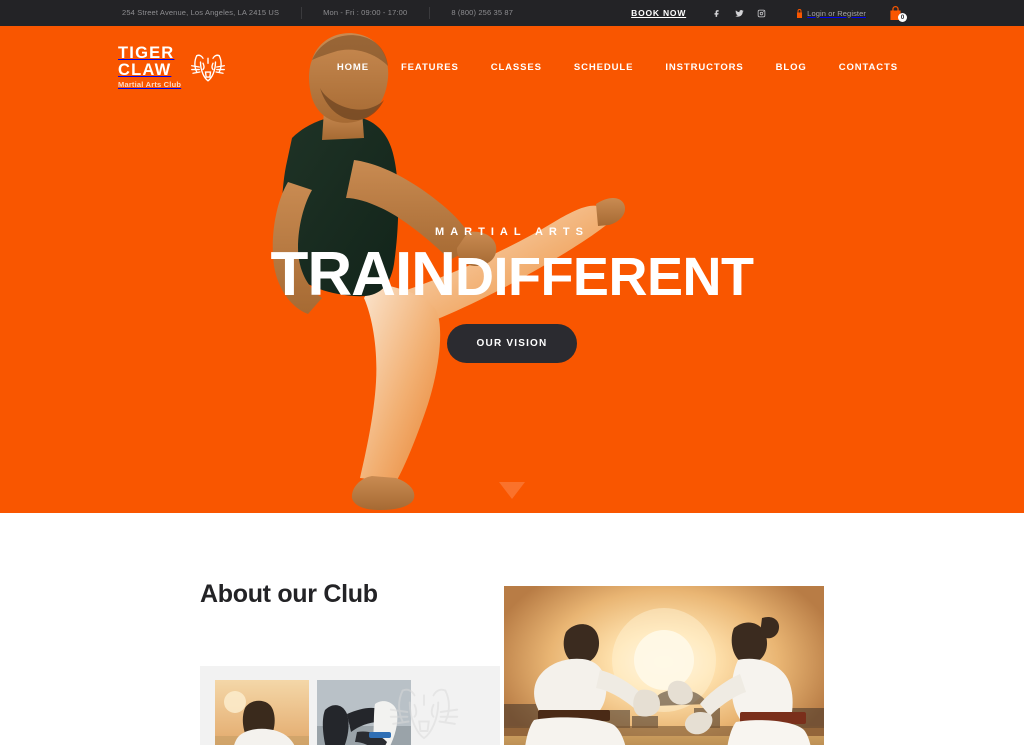  Describe the element at coordinates (516, 67) in the screenshot. I see `nav-item-classes: CLASSES` at that location.